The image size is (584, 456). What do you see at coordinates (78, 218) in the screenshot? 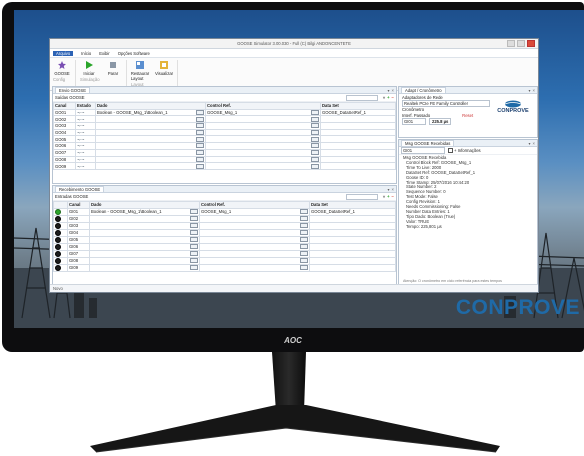
I see `channel-cell: GI02` at bounding box center [78, 218].